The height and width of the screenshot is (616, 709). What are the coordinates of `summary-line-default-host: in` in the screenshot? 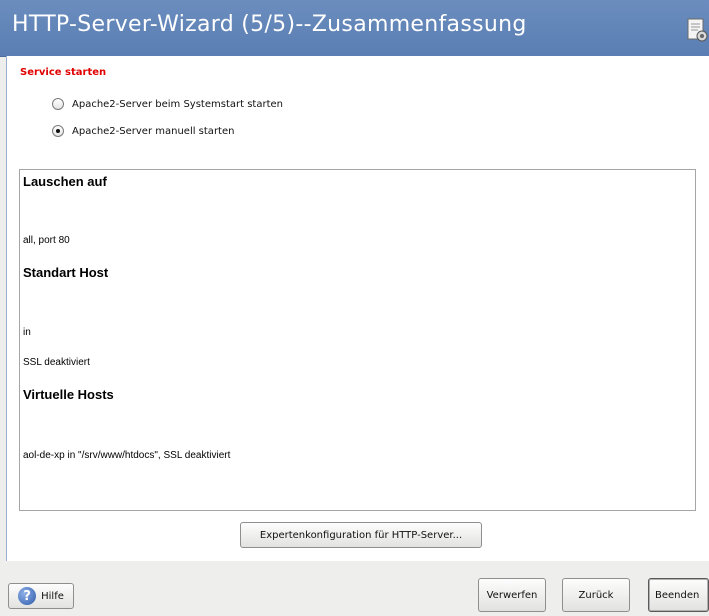 It's located at (27, 332).